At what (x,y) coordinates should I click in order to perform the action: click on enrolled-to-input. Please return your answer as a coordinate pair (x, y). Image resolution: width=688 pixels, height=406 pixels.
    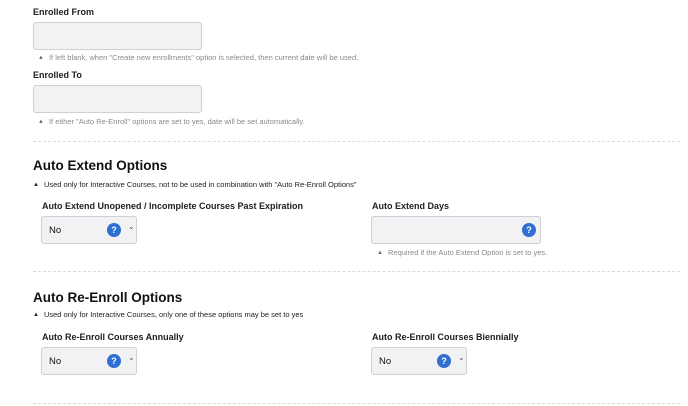
    Looking at the image, I should click on (117, 99).